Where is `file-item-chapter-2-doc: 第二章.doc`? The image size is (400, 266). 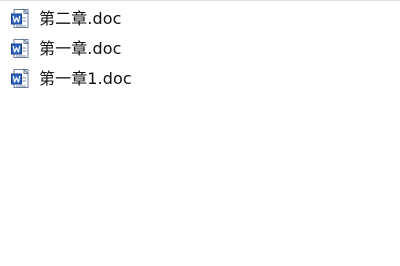
file-item-chapter-2-doc: 第二章.doc is located at coordinates (66, 19).